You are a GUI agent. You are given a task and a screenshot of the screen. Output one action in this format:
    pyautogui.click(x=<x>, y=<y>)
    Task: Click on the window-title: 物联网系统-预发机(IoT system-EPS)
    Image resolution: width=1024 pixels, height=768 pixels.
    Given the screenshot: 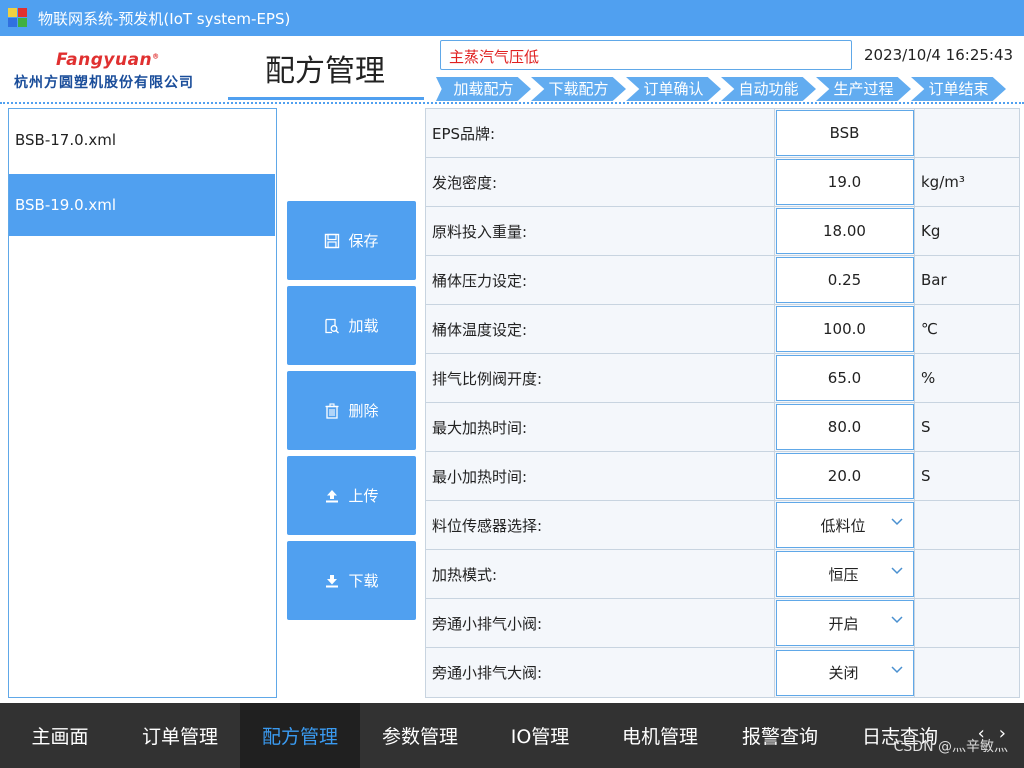 What is the action you would take?
    pyautogui.click(x=164, y=18)
    